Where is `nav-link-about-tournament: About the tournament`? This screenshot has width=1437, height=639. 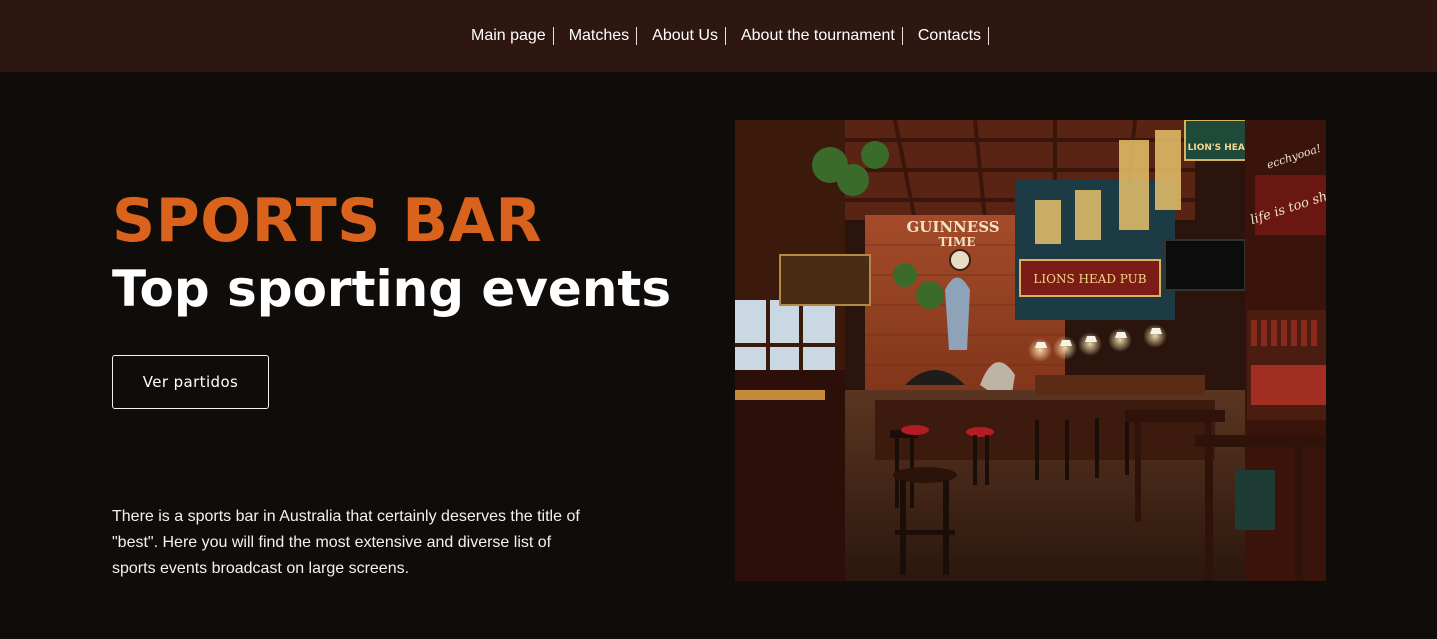
nav-link-about-tournament: About the tournament is located at coordinates (818, 36).